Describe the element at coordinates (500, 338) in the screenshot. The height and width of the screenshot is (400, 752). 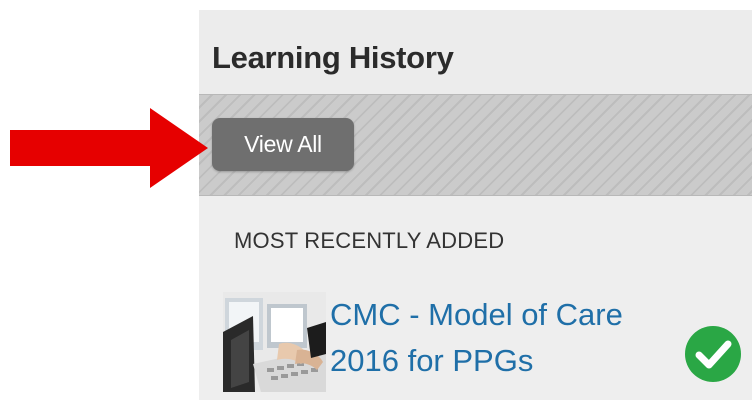
I see `course-title-link: CMC - Model of Care 2016 for PPGs` at that location.